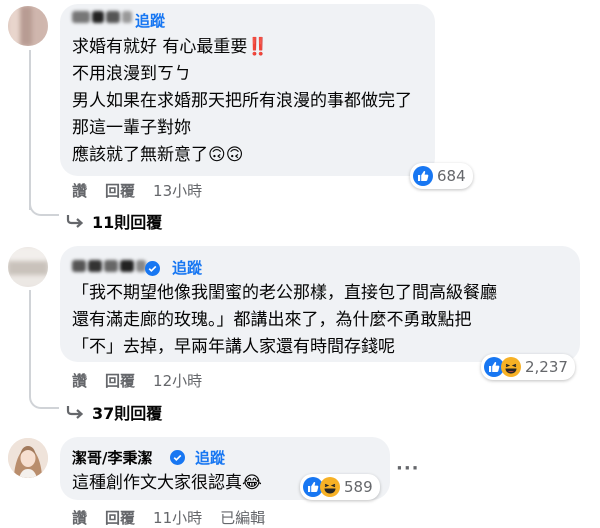 Image resolution: width=600 pixels, height=528 pixels. Describe the element at coordinates (158, 155) in the screenshot. I see `comment-line: 應該就了無新意了🙃🙃` at that location.